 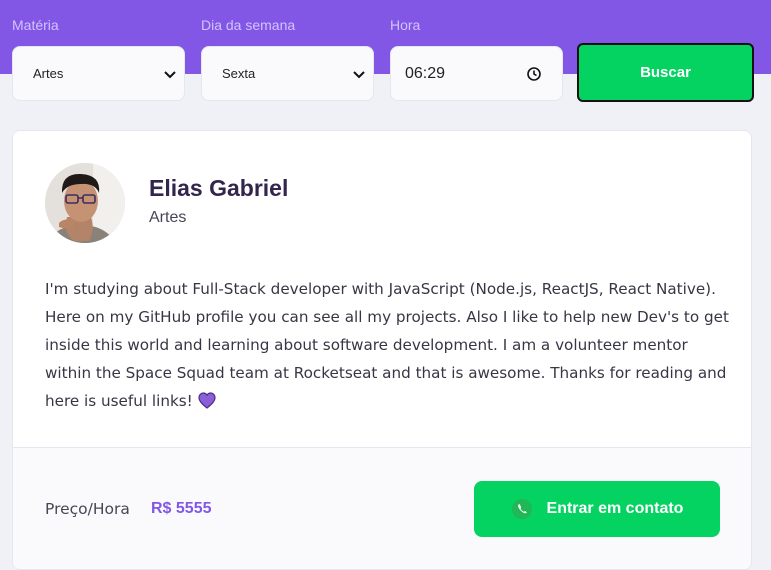 I want to click on search-button: Buscar, so click(x=665, y=72).